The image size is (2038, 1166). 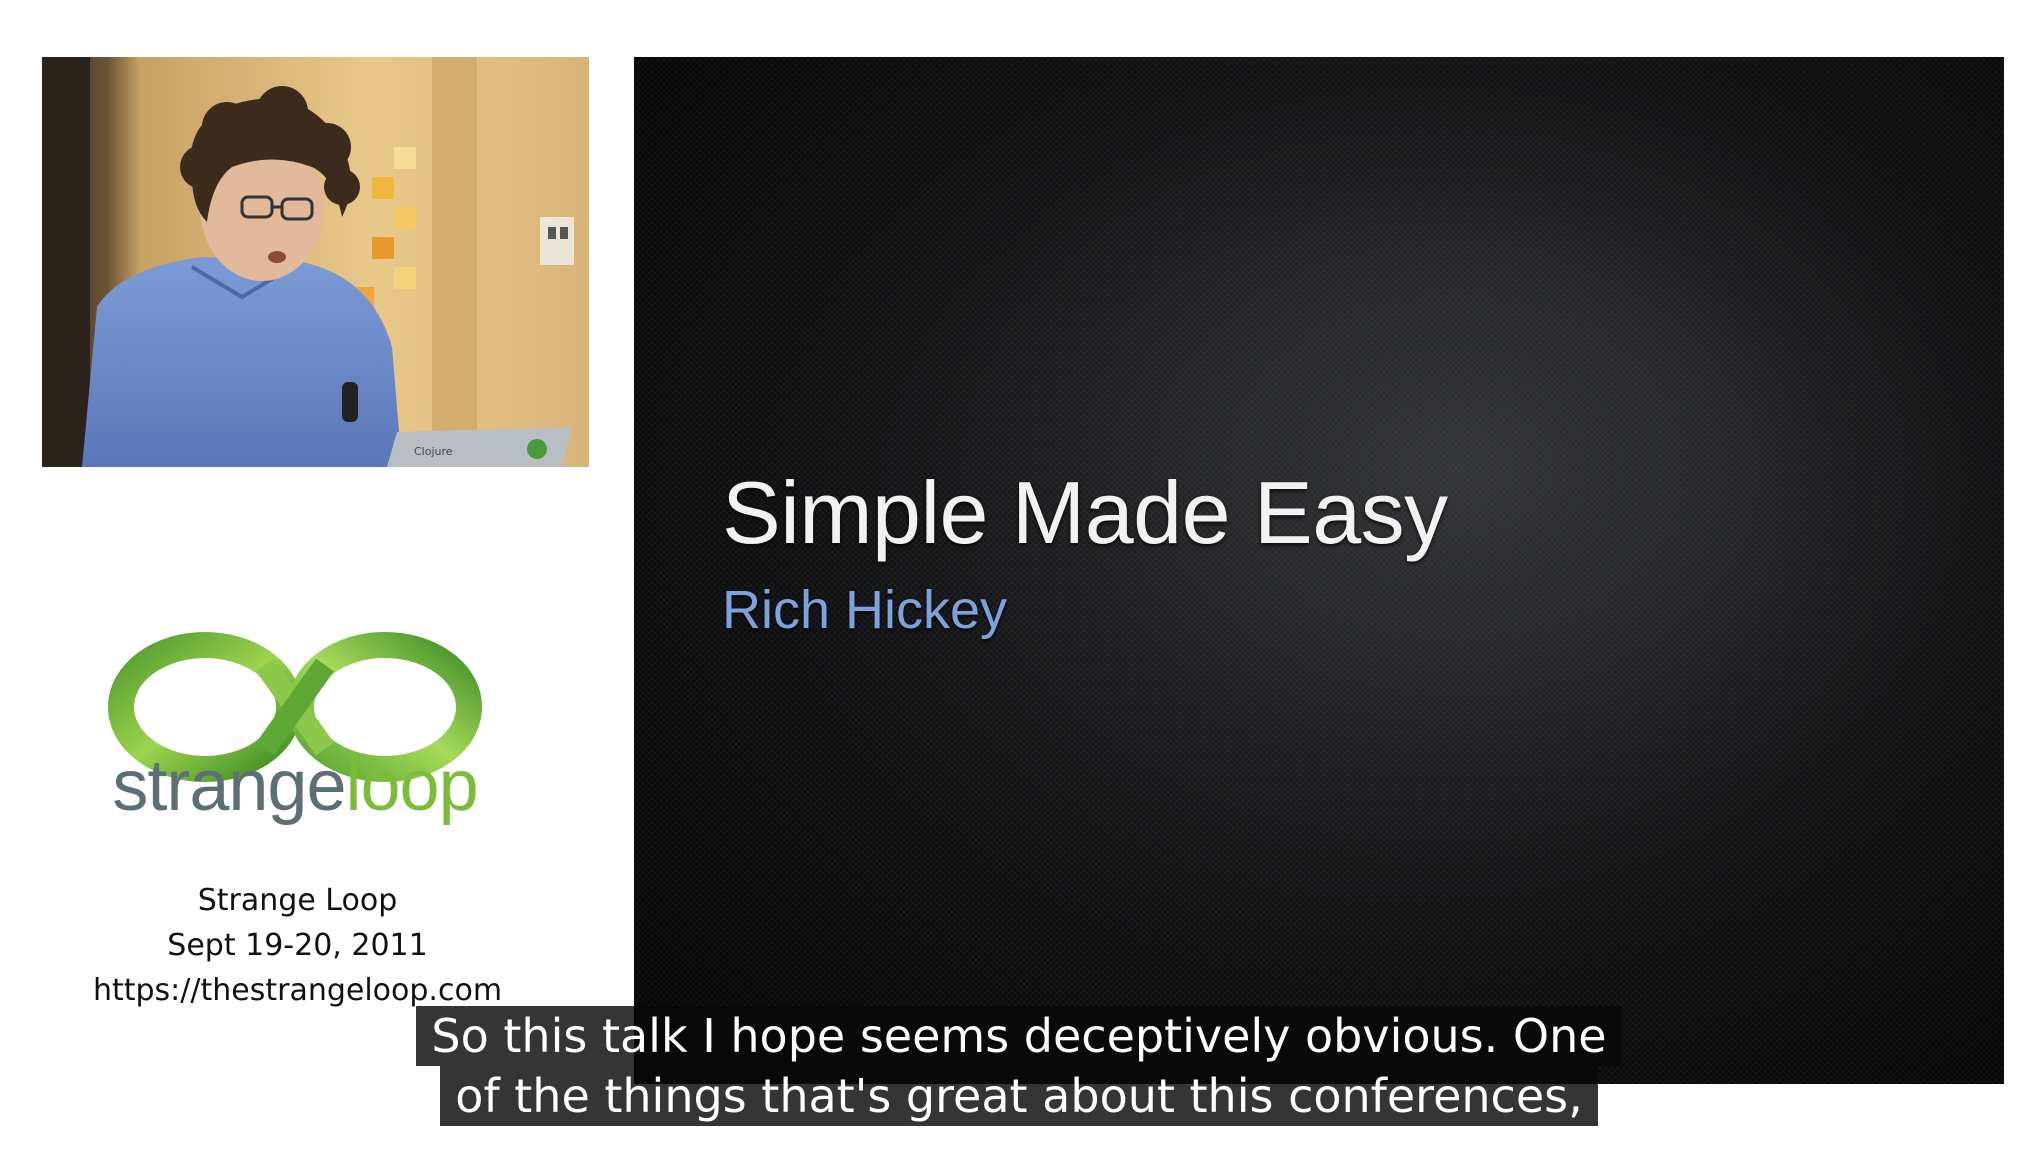 I want to click on speaker-image: Clojure, so click(x=315, y=262).